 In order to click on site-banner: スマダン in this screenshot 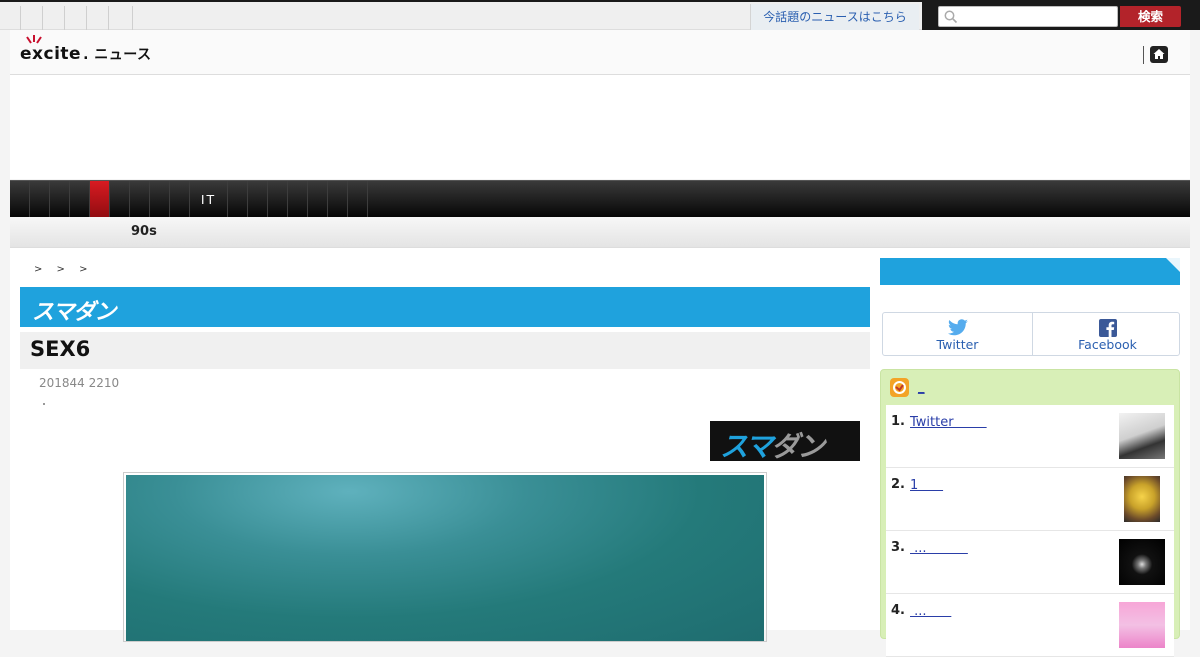, I will do `click(445, 307)`.